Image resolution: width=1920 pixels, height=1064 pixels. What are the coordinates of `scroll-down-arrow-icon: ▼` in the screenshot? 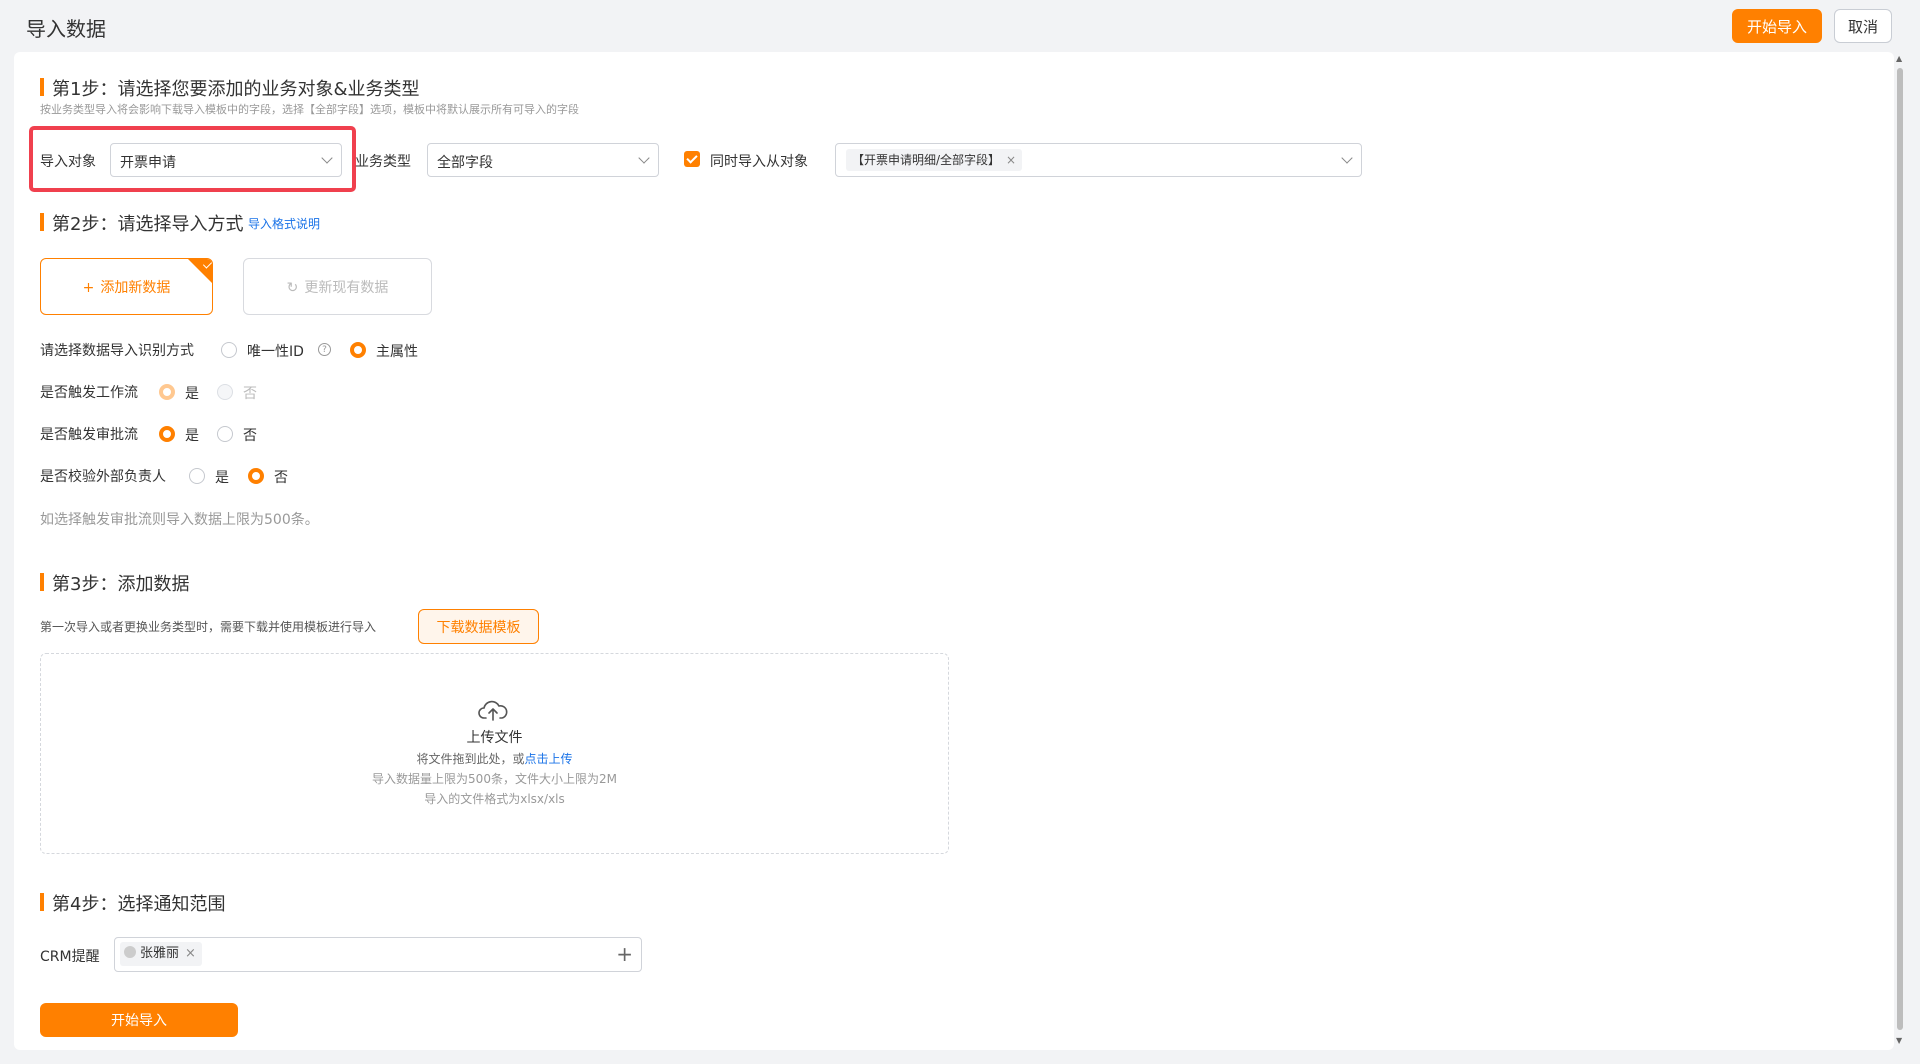 It's located at (1899, 1040).